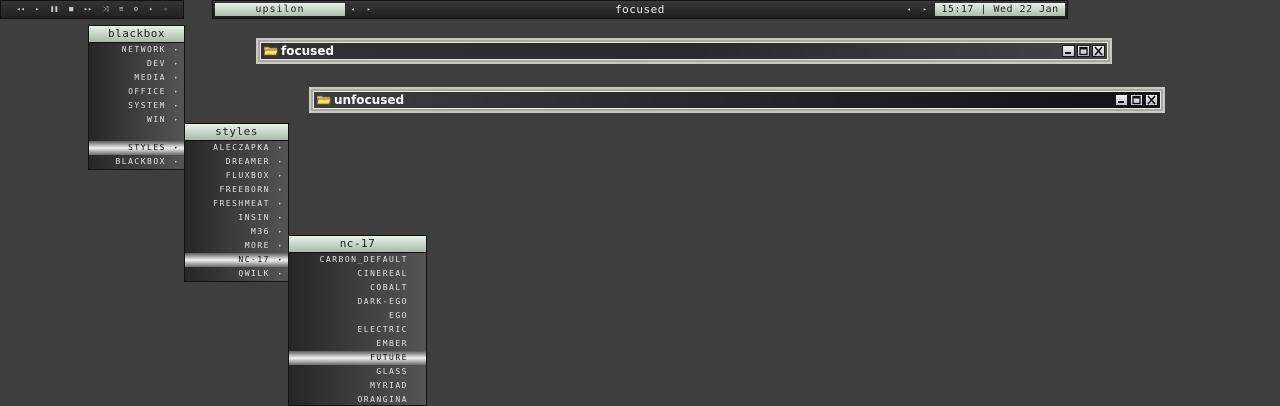 The height and width of the screenshot is (406, 1280). Describe the element at coordinates (254, 259) in the screenshot. I see `menu-item-label: NC-17` at that location.